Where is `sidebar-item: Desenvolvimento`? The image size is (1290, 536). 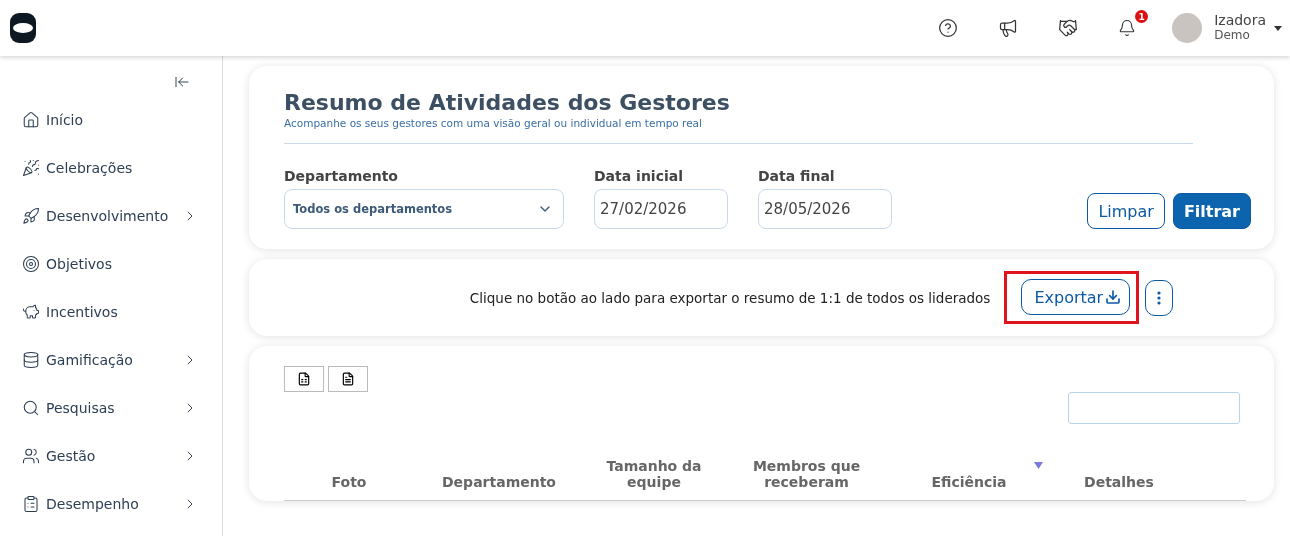 sidebar-item: Desenvolvimento is located at coordinates (111, 216).